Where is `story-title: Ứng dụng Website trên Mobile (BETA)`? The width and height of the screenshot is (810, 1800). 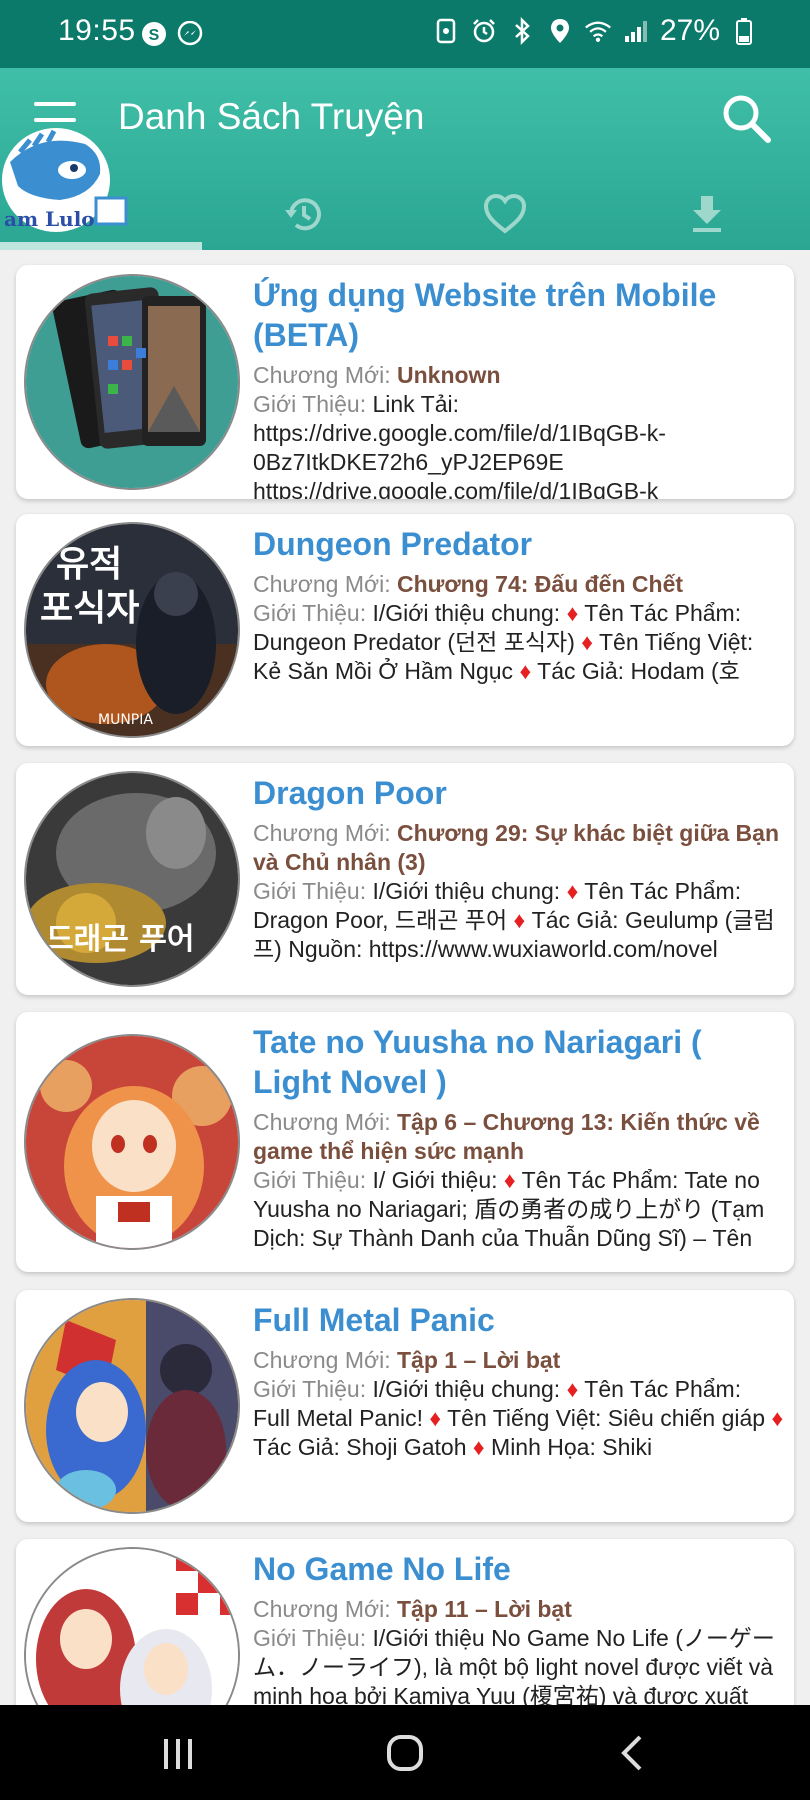
story-title: Ứng dụng Website trên Mobile (BETA) is located at coordinates (518, 315).